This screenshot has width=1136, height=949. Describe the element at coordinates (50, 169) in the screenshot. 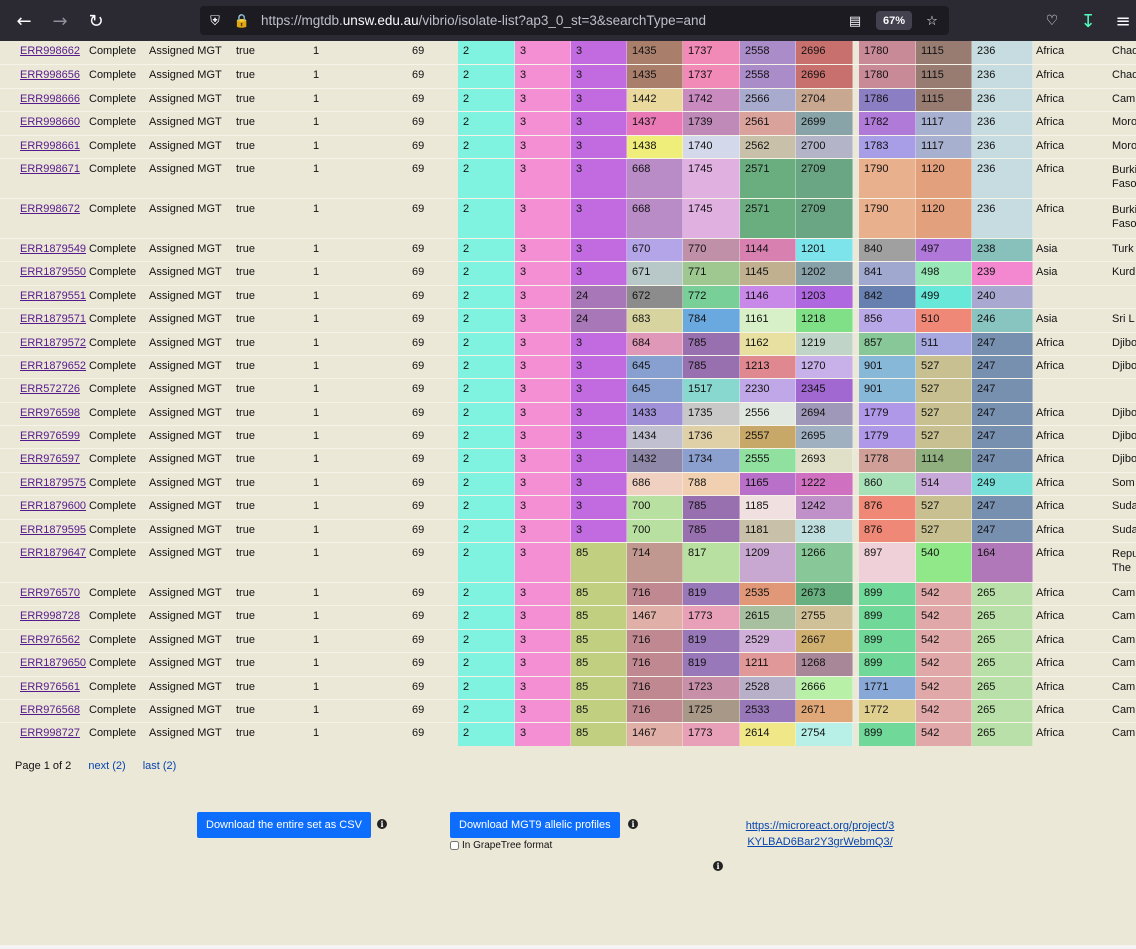

I see `accession-link: ERR998671` at that location.